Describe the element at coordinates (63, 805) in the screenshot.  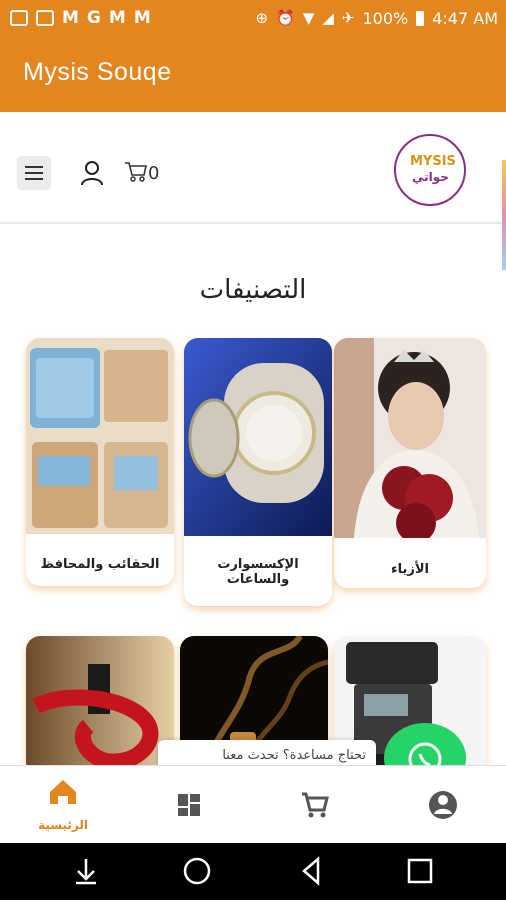
I see `nav-home: الرئيسية` at that location.